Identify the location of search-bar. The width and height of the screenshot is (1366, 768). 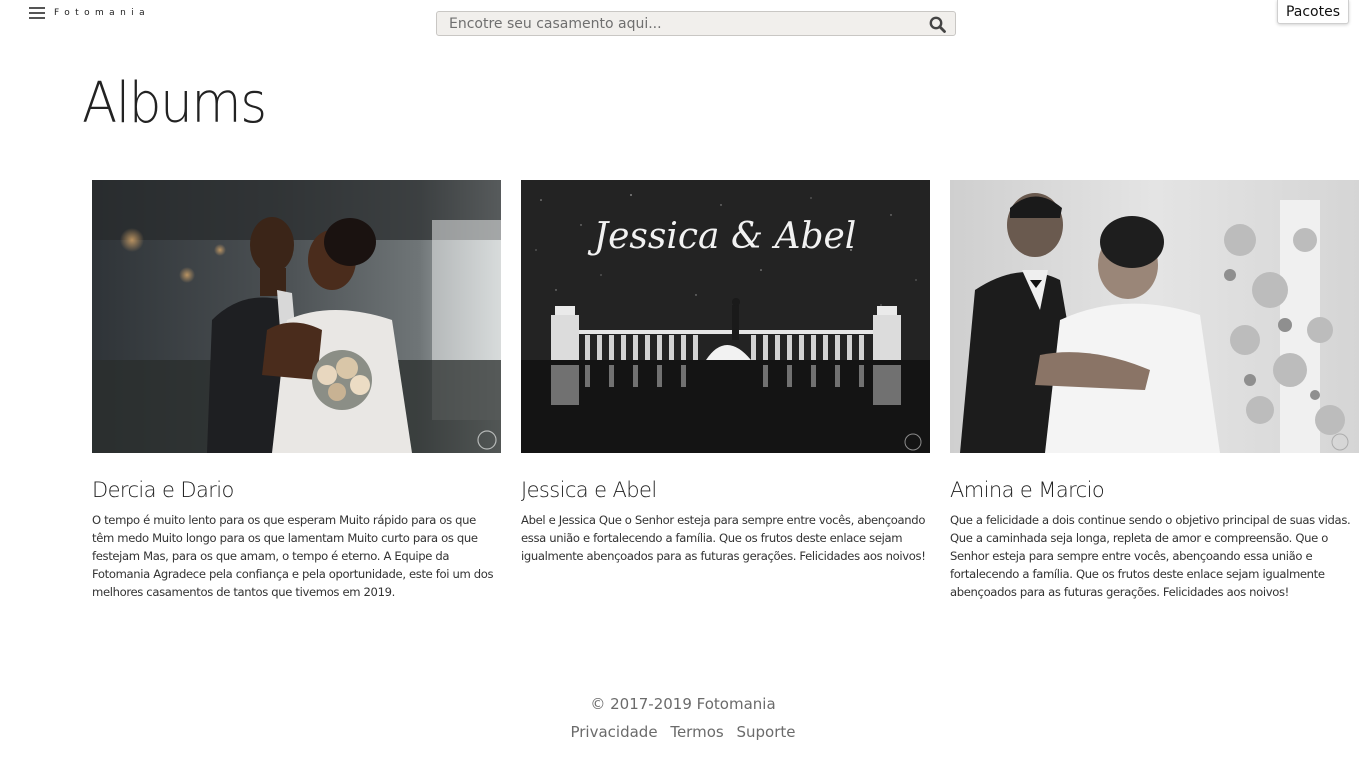
(696, 23).